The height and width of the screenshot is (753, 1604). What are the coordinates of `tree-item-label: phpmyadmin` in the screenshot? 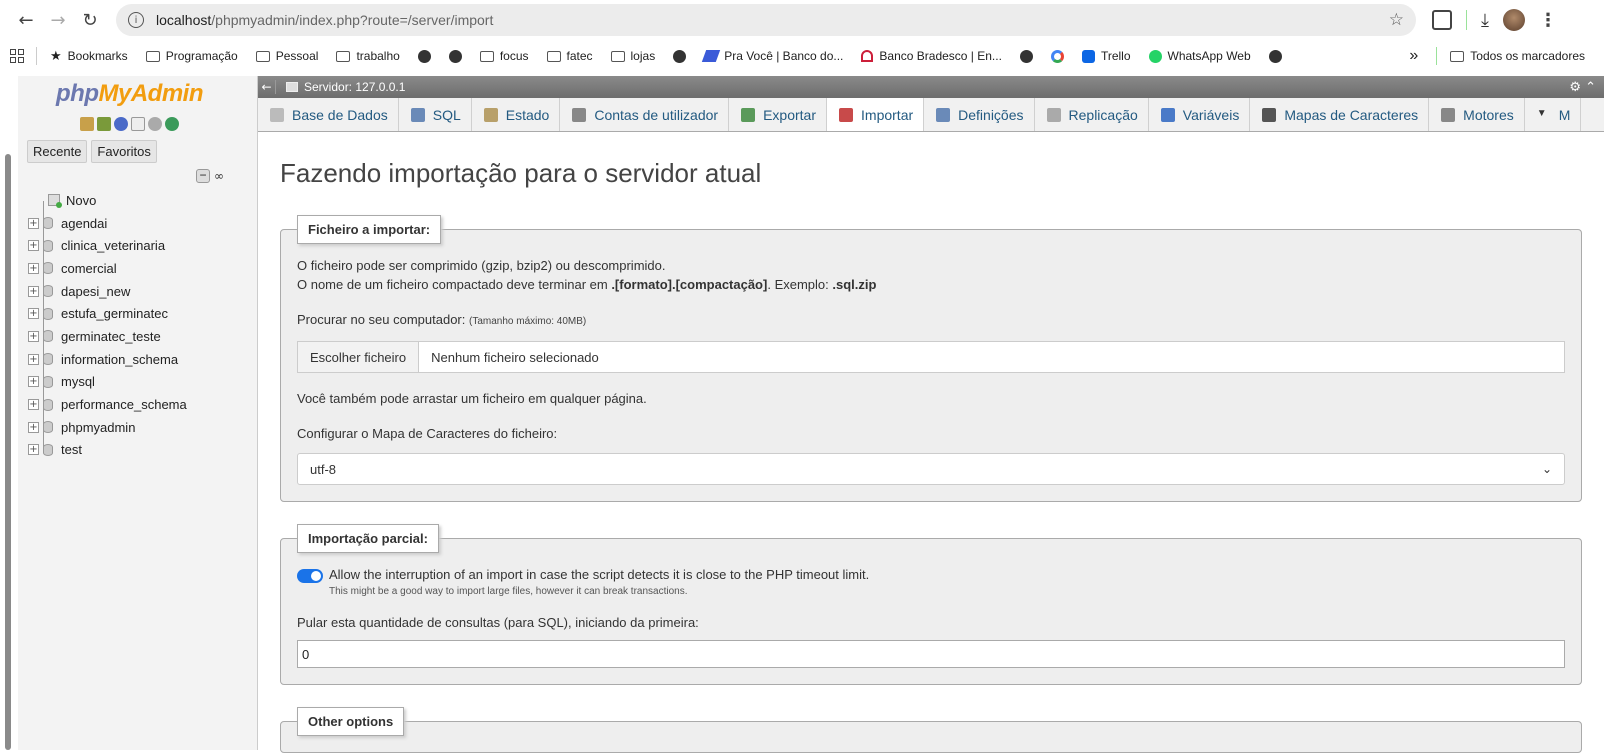 It's located at (98, 427).